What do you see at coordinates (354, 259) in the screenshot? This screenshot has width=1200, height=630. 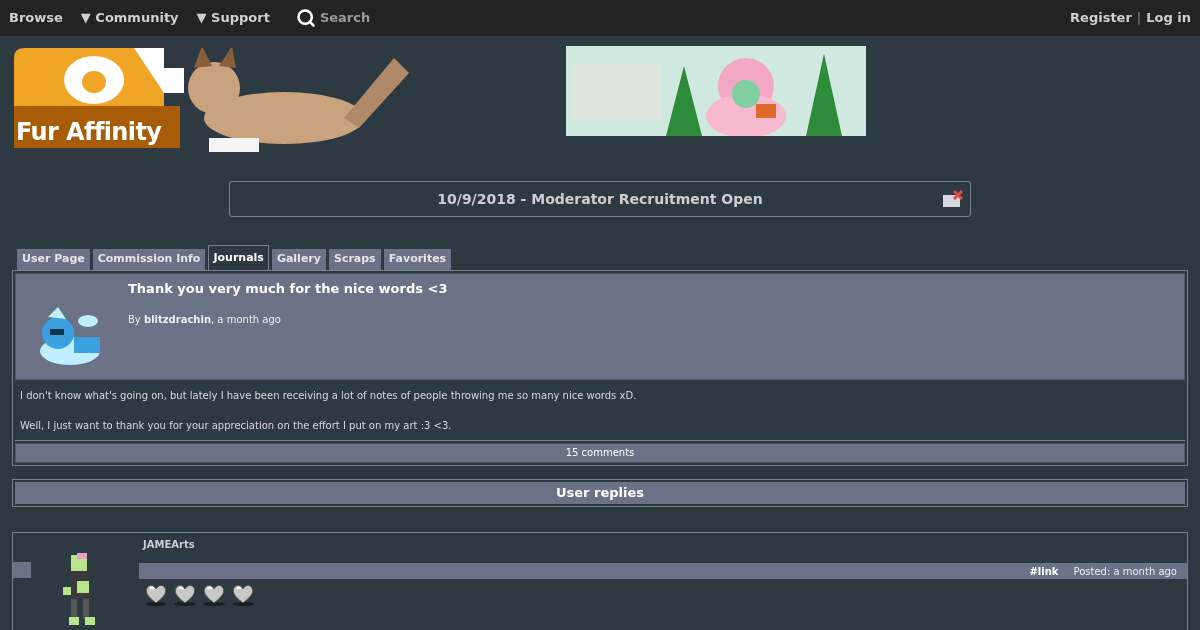 I see `profile-tab: Scraps` at bounding box center [354, 259].